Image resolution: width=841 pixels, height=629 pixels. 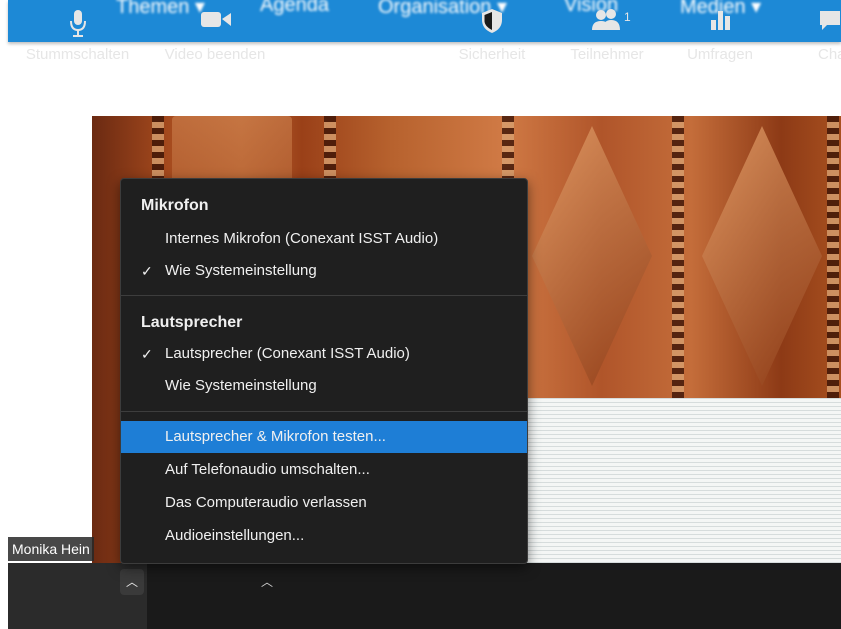 What do you see at coordinates (607, 22) in the screenshot?
I see `participants-icon` at bounding box center [607, 22].